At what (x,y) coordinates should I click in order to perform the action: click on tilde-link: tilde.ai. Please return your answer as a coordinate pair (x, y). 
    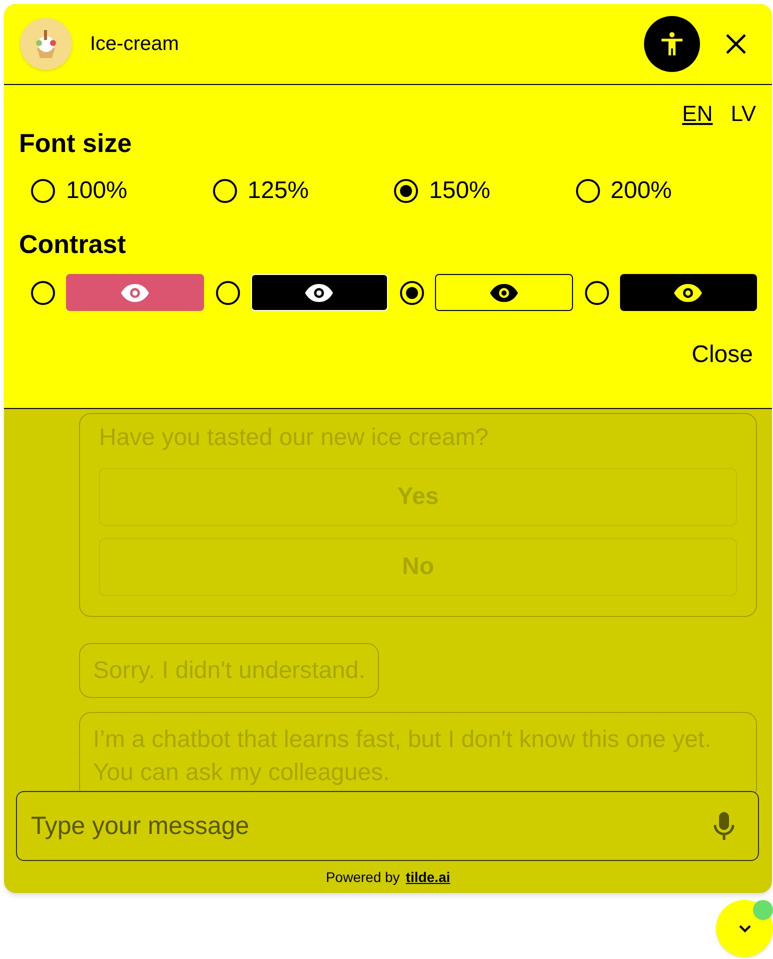
    Looking at the image, I should click on (428, 877).